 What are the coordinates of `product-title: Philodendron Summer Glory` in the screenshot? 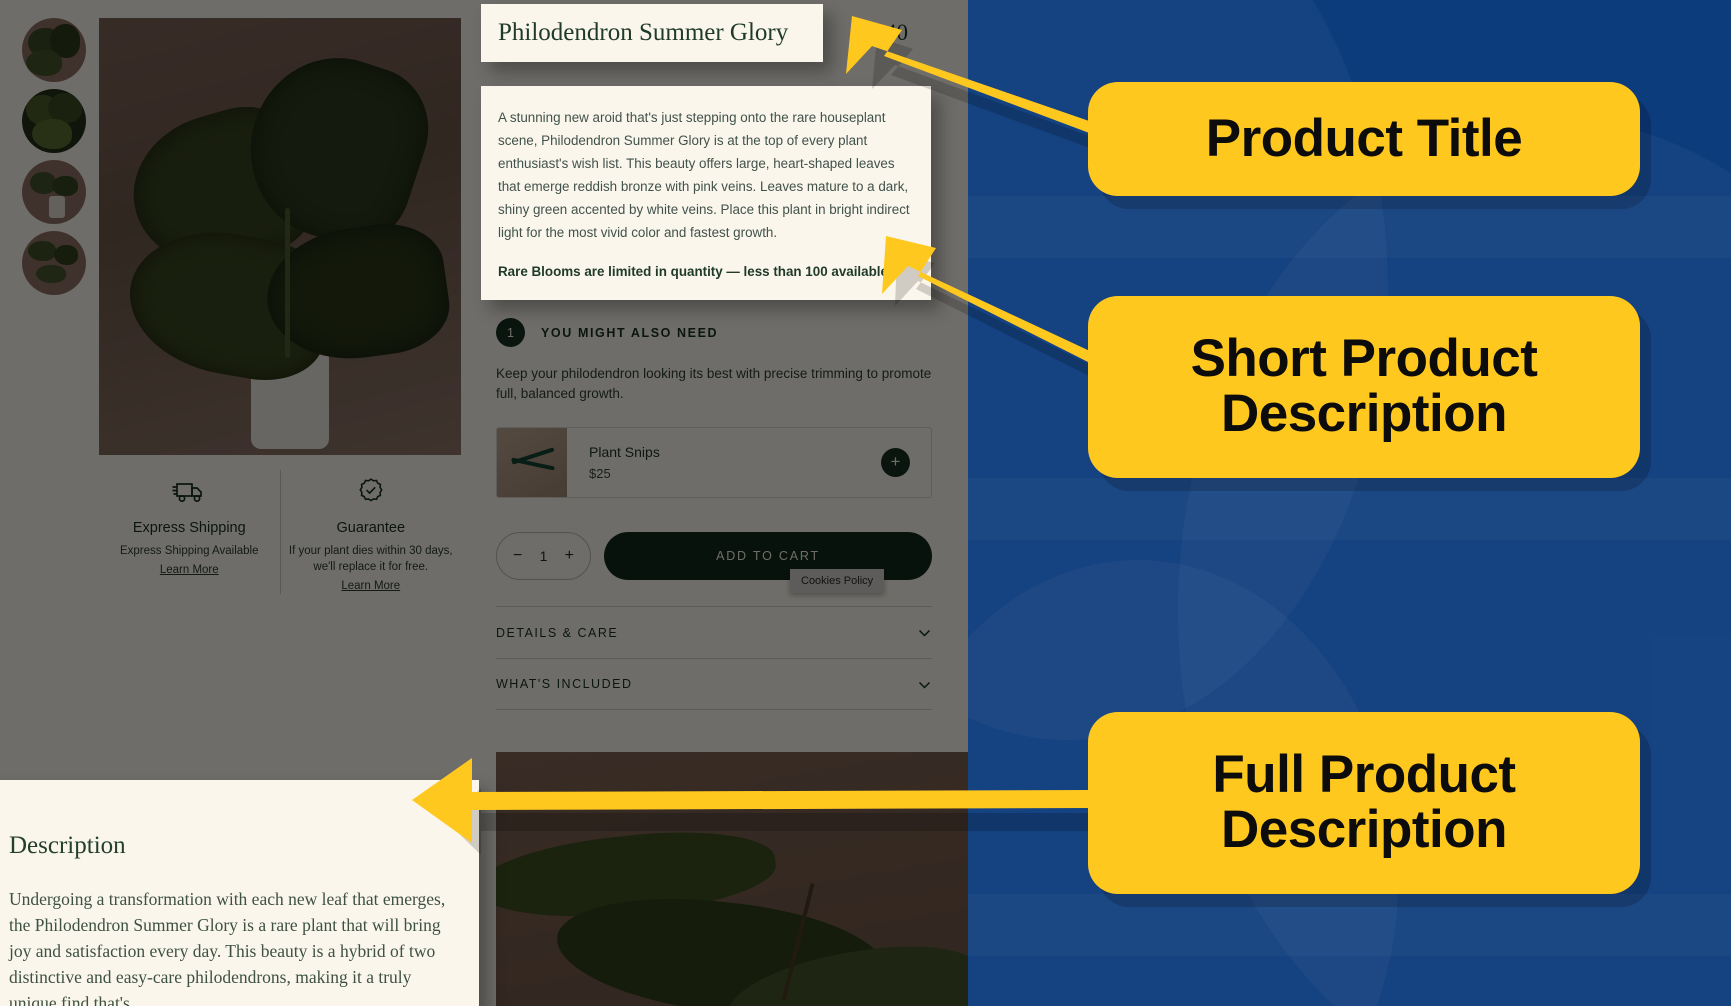 It's located at (643, 32).